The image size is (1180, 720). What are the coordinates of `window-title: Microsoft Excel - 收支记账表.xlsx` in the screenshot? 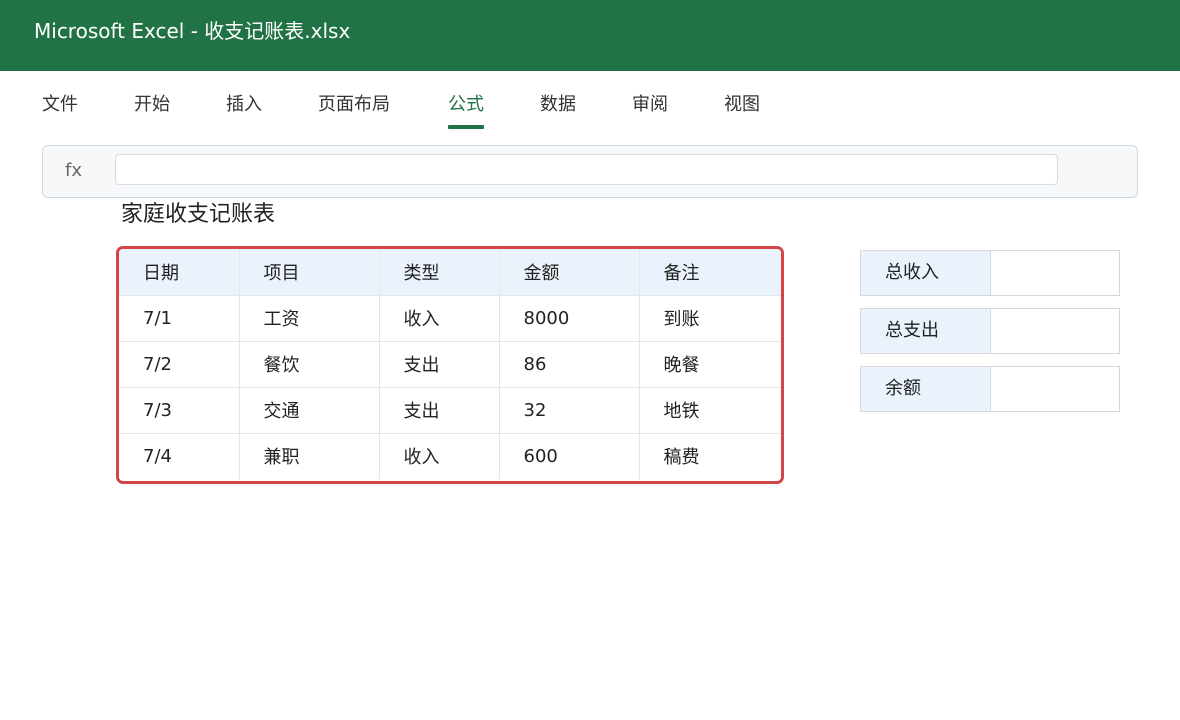 It's located at (192, 31).